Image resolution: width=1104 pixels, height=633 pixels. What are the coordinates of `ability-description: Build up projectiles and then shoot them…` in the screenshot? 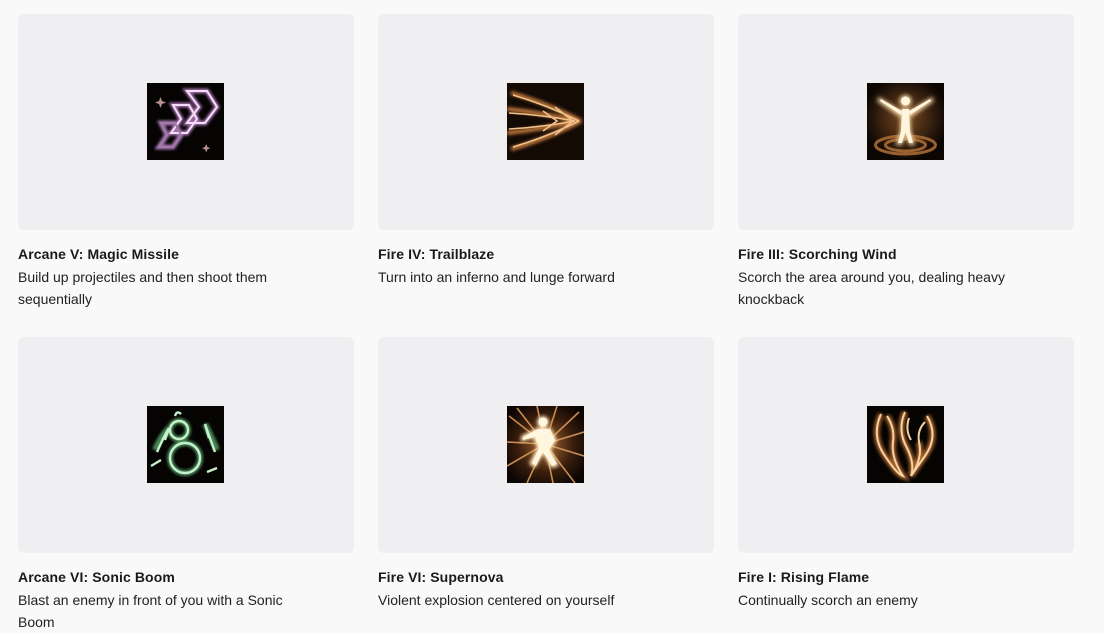 It's located at (143, 288).